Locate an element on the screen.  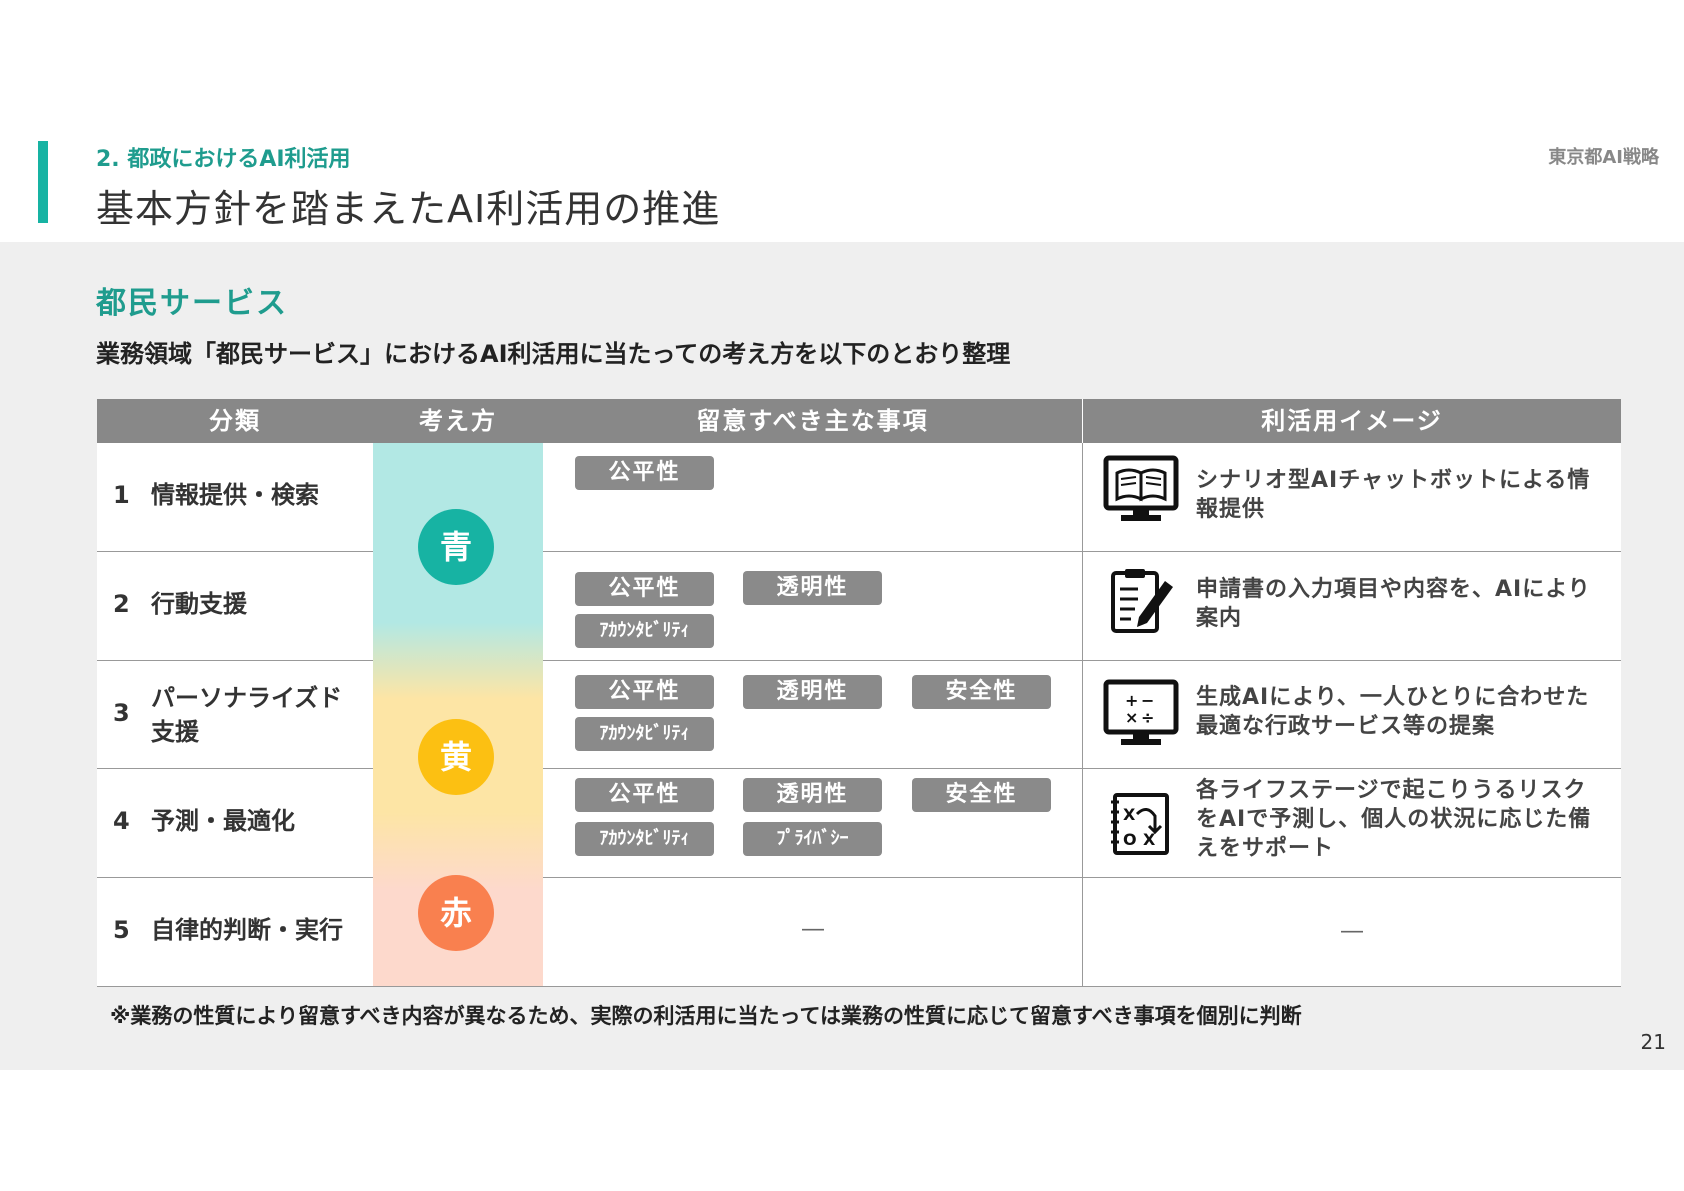
lead-text: 業務領域「都民サービス」におけるAI利活用に当たっての考え方を以下のとおり整理 is located at coordinates (553, 354).